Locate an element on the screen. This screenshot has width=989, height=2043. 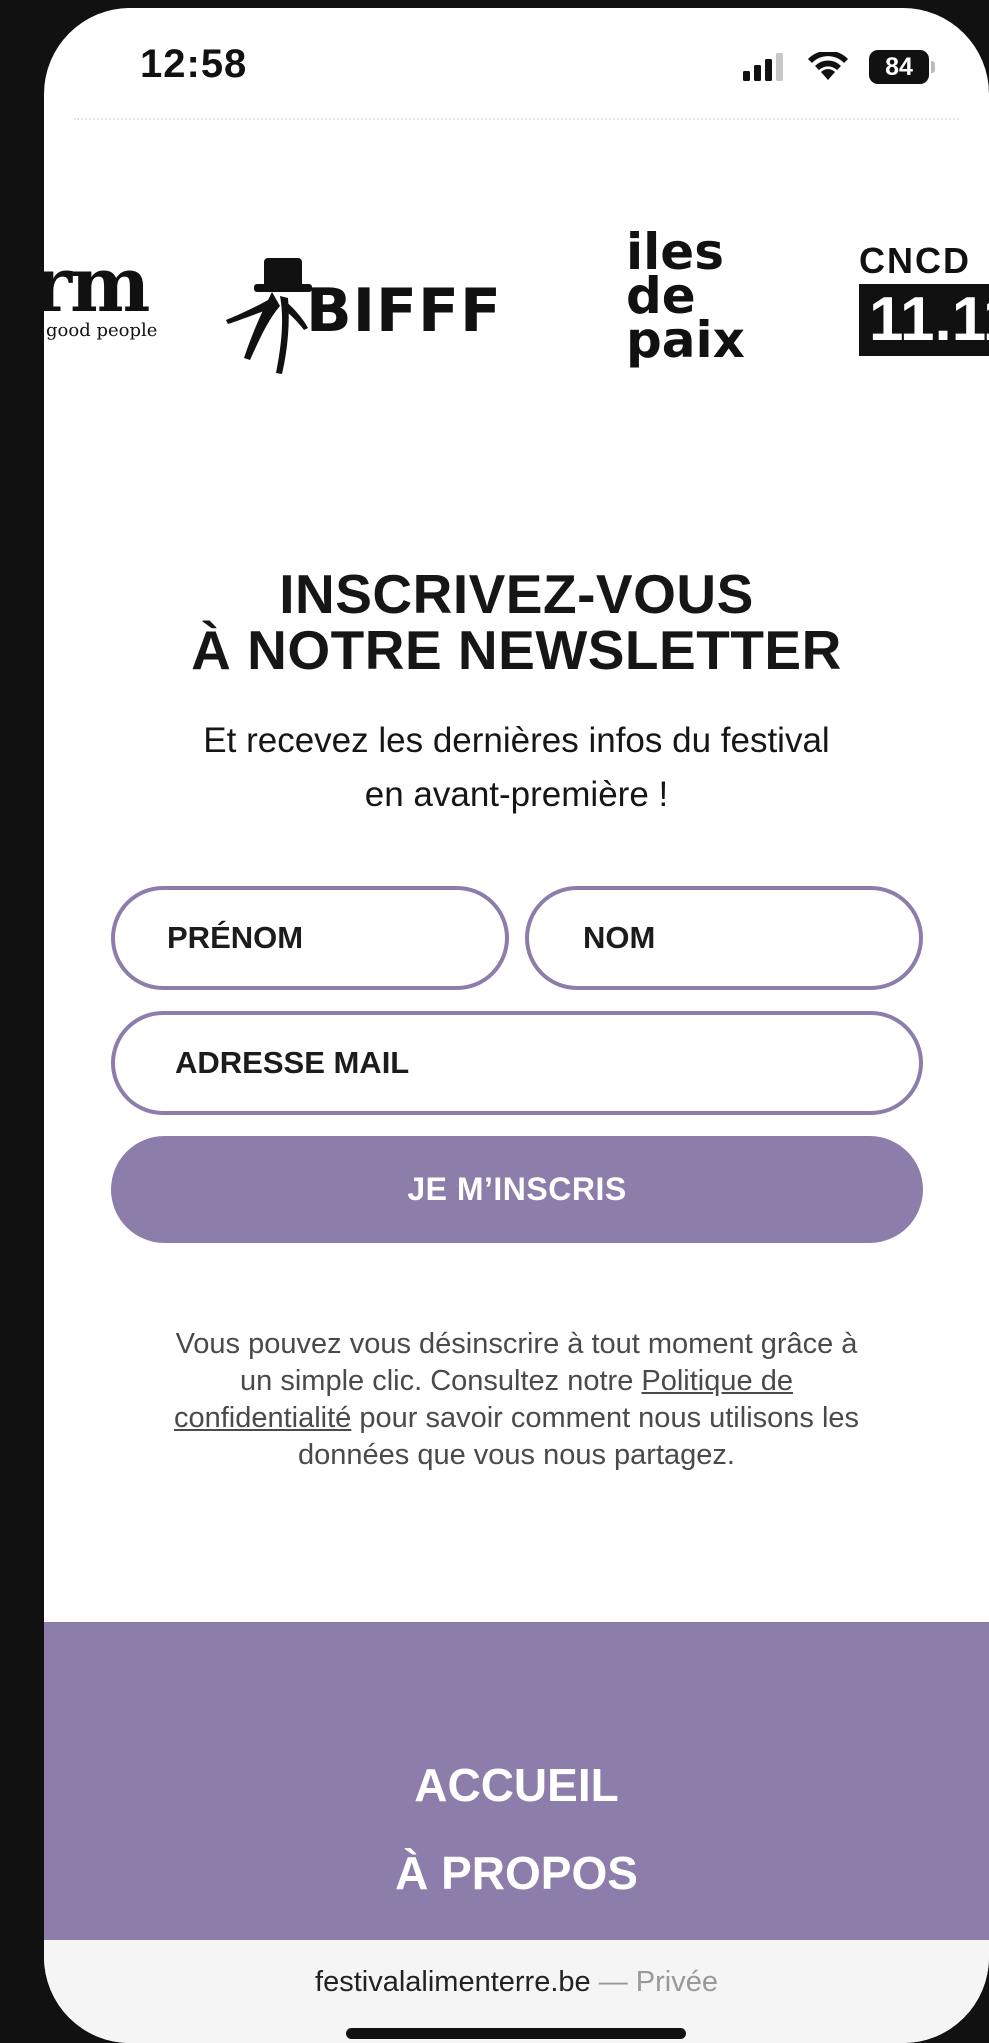
address-text: festivalalimenterre.be — Privée is located at coordinates (516, 1982).